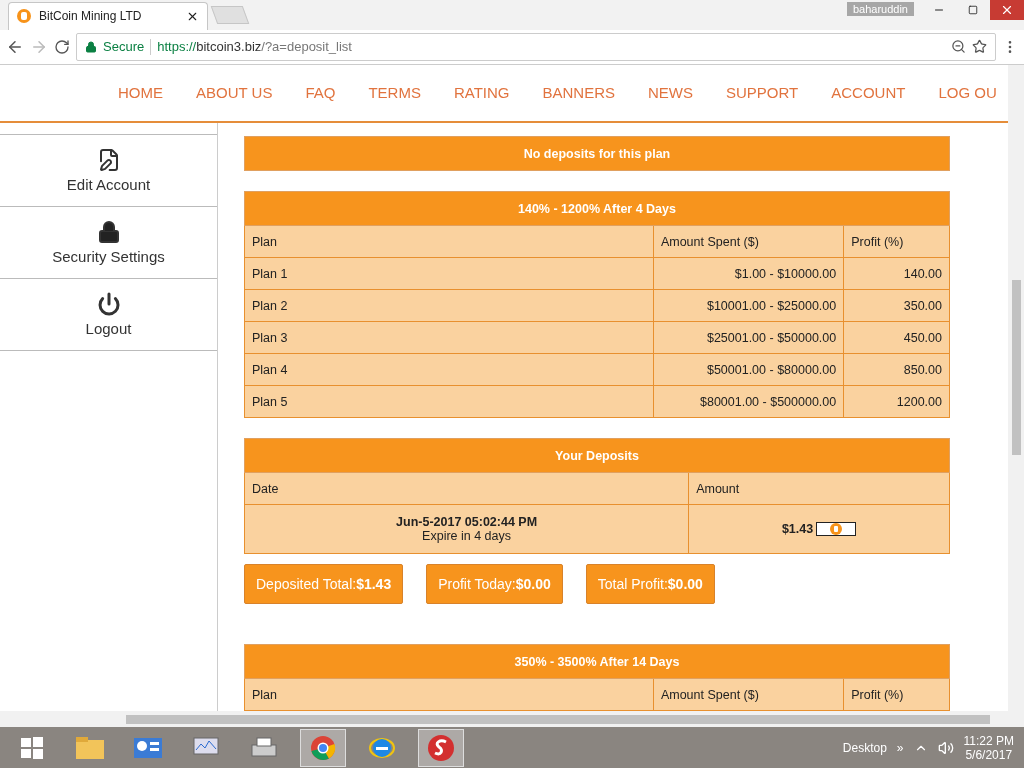 This screenshot has height=768, width=1024. Describe the element at coordinates (896, 273) in the screenshot. I see `table-cell: 140.00` at that location.